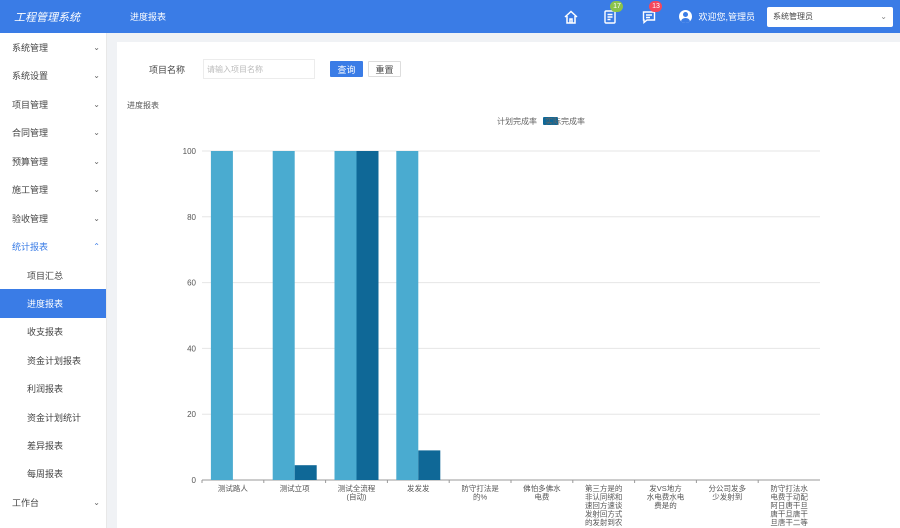  I want to click on x-tick-label: 发发发, so click(418, 488).